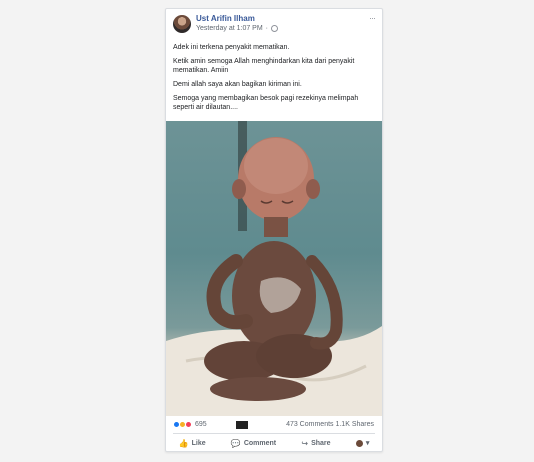 The image size is (534, 462). What do you see at coordinates (274, 425) in the screenshot?
I see `engagement-counts: 695 473 Comments 1.1K Shares` at bounding box center [274, 425].